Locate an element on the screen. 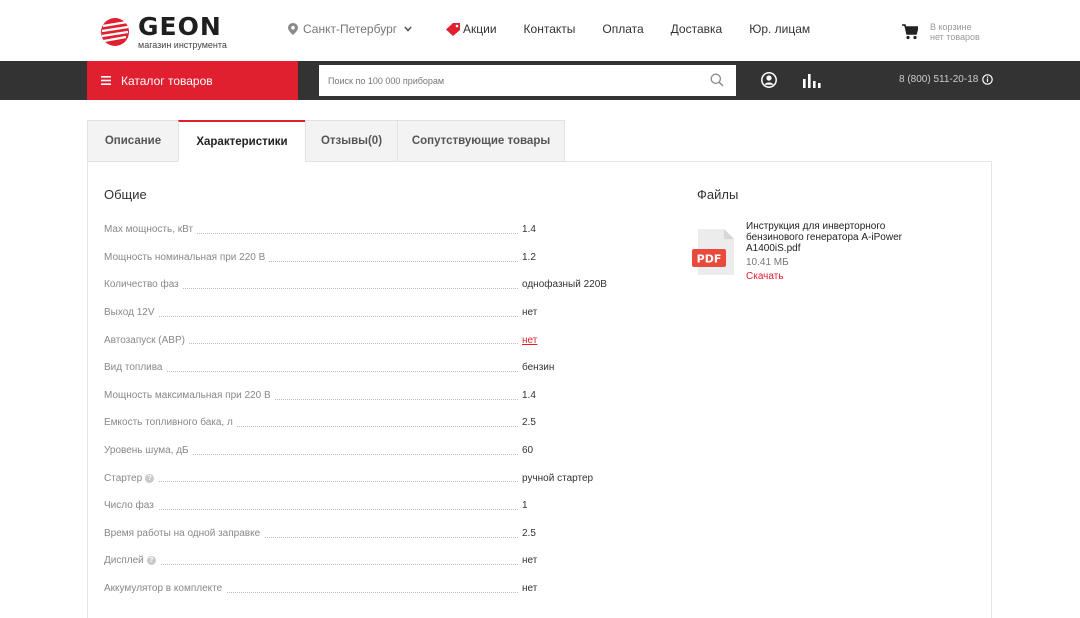 This screenshot has width=1080, height=618. spec-name: Время работы на одной заправке is located at coordinates (184, 533).